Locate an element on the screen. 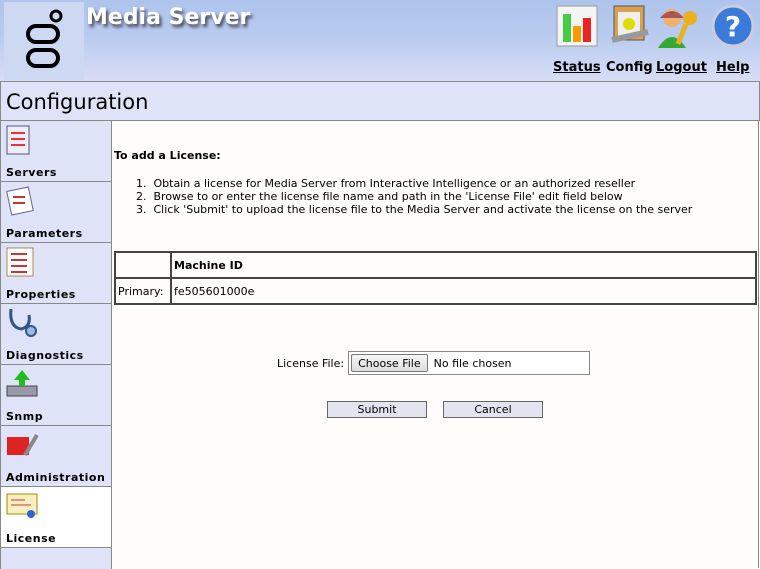  administration-icon is located at coordinates (23, 445).